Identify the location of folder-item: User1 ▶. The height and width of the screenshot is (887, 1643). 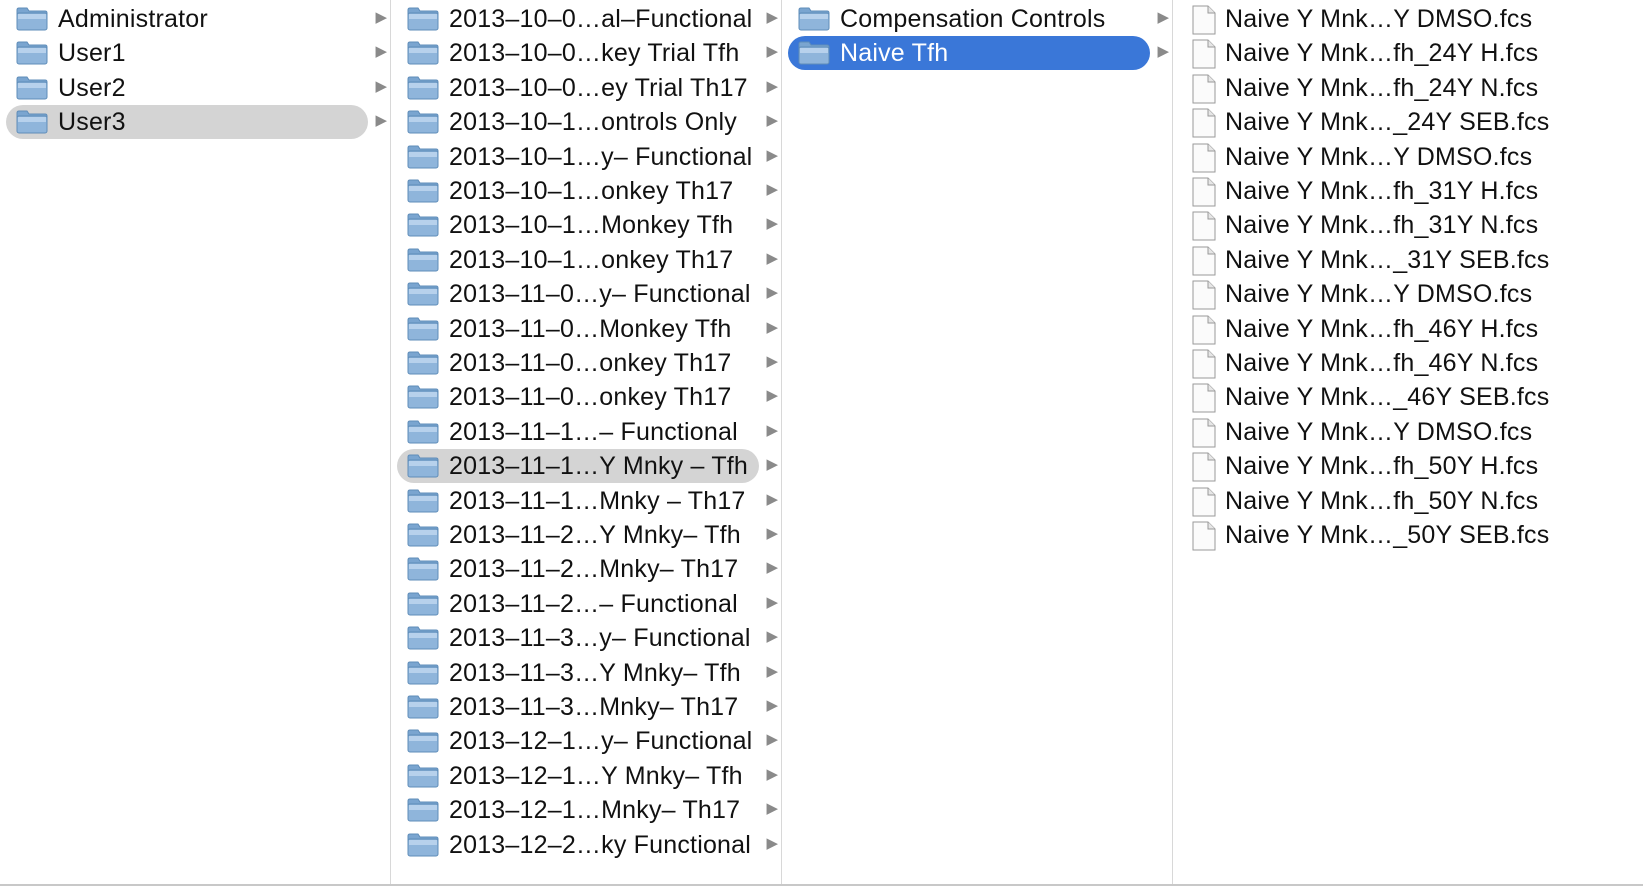
(196, 53).